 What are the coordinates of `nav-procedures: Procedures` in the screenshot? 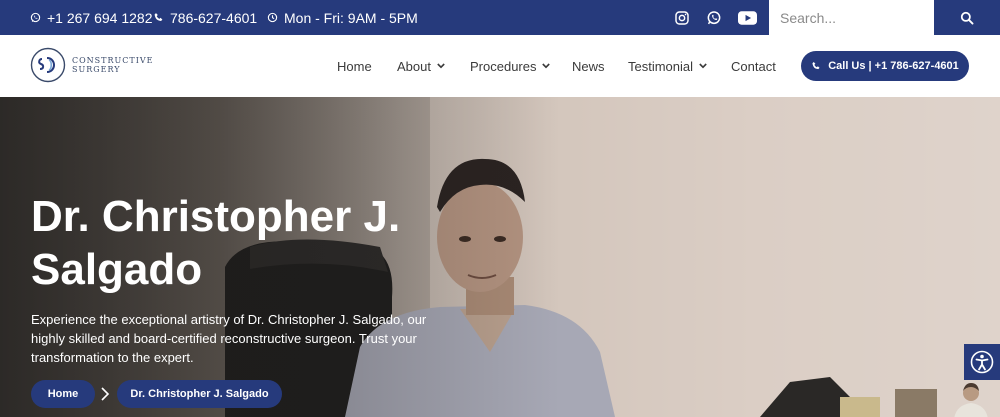 It's located at (510, 66).